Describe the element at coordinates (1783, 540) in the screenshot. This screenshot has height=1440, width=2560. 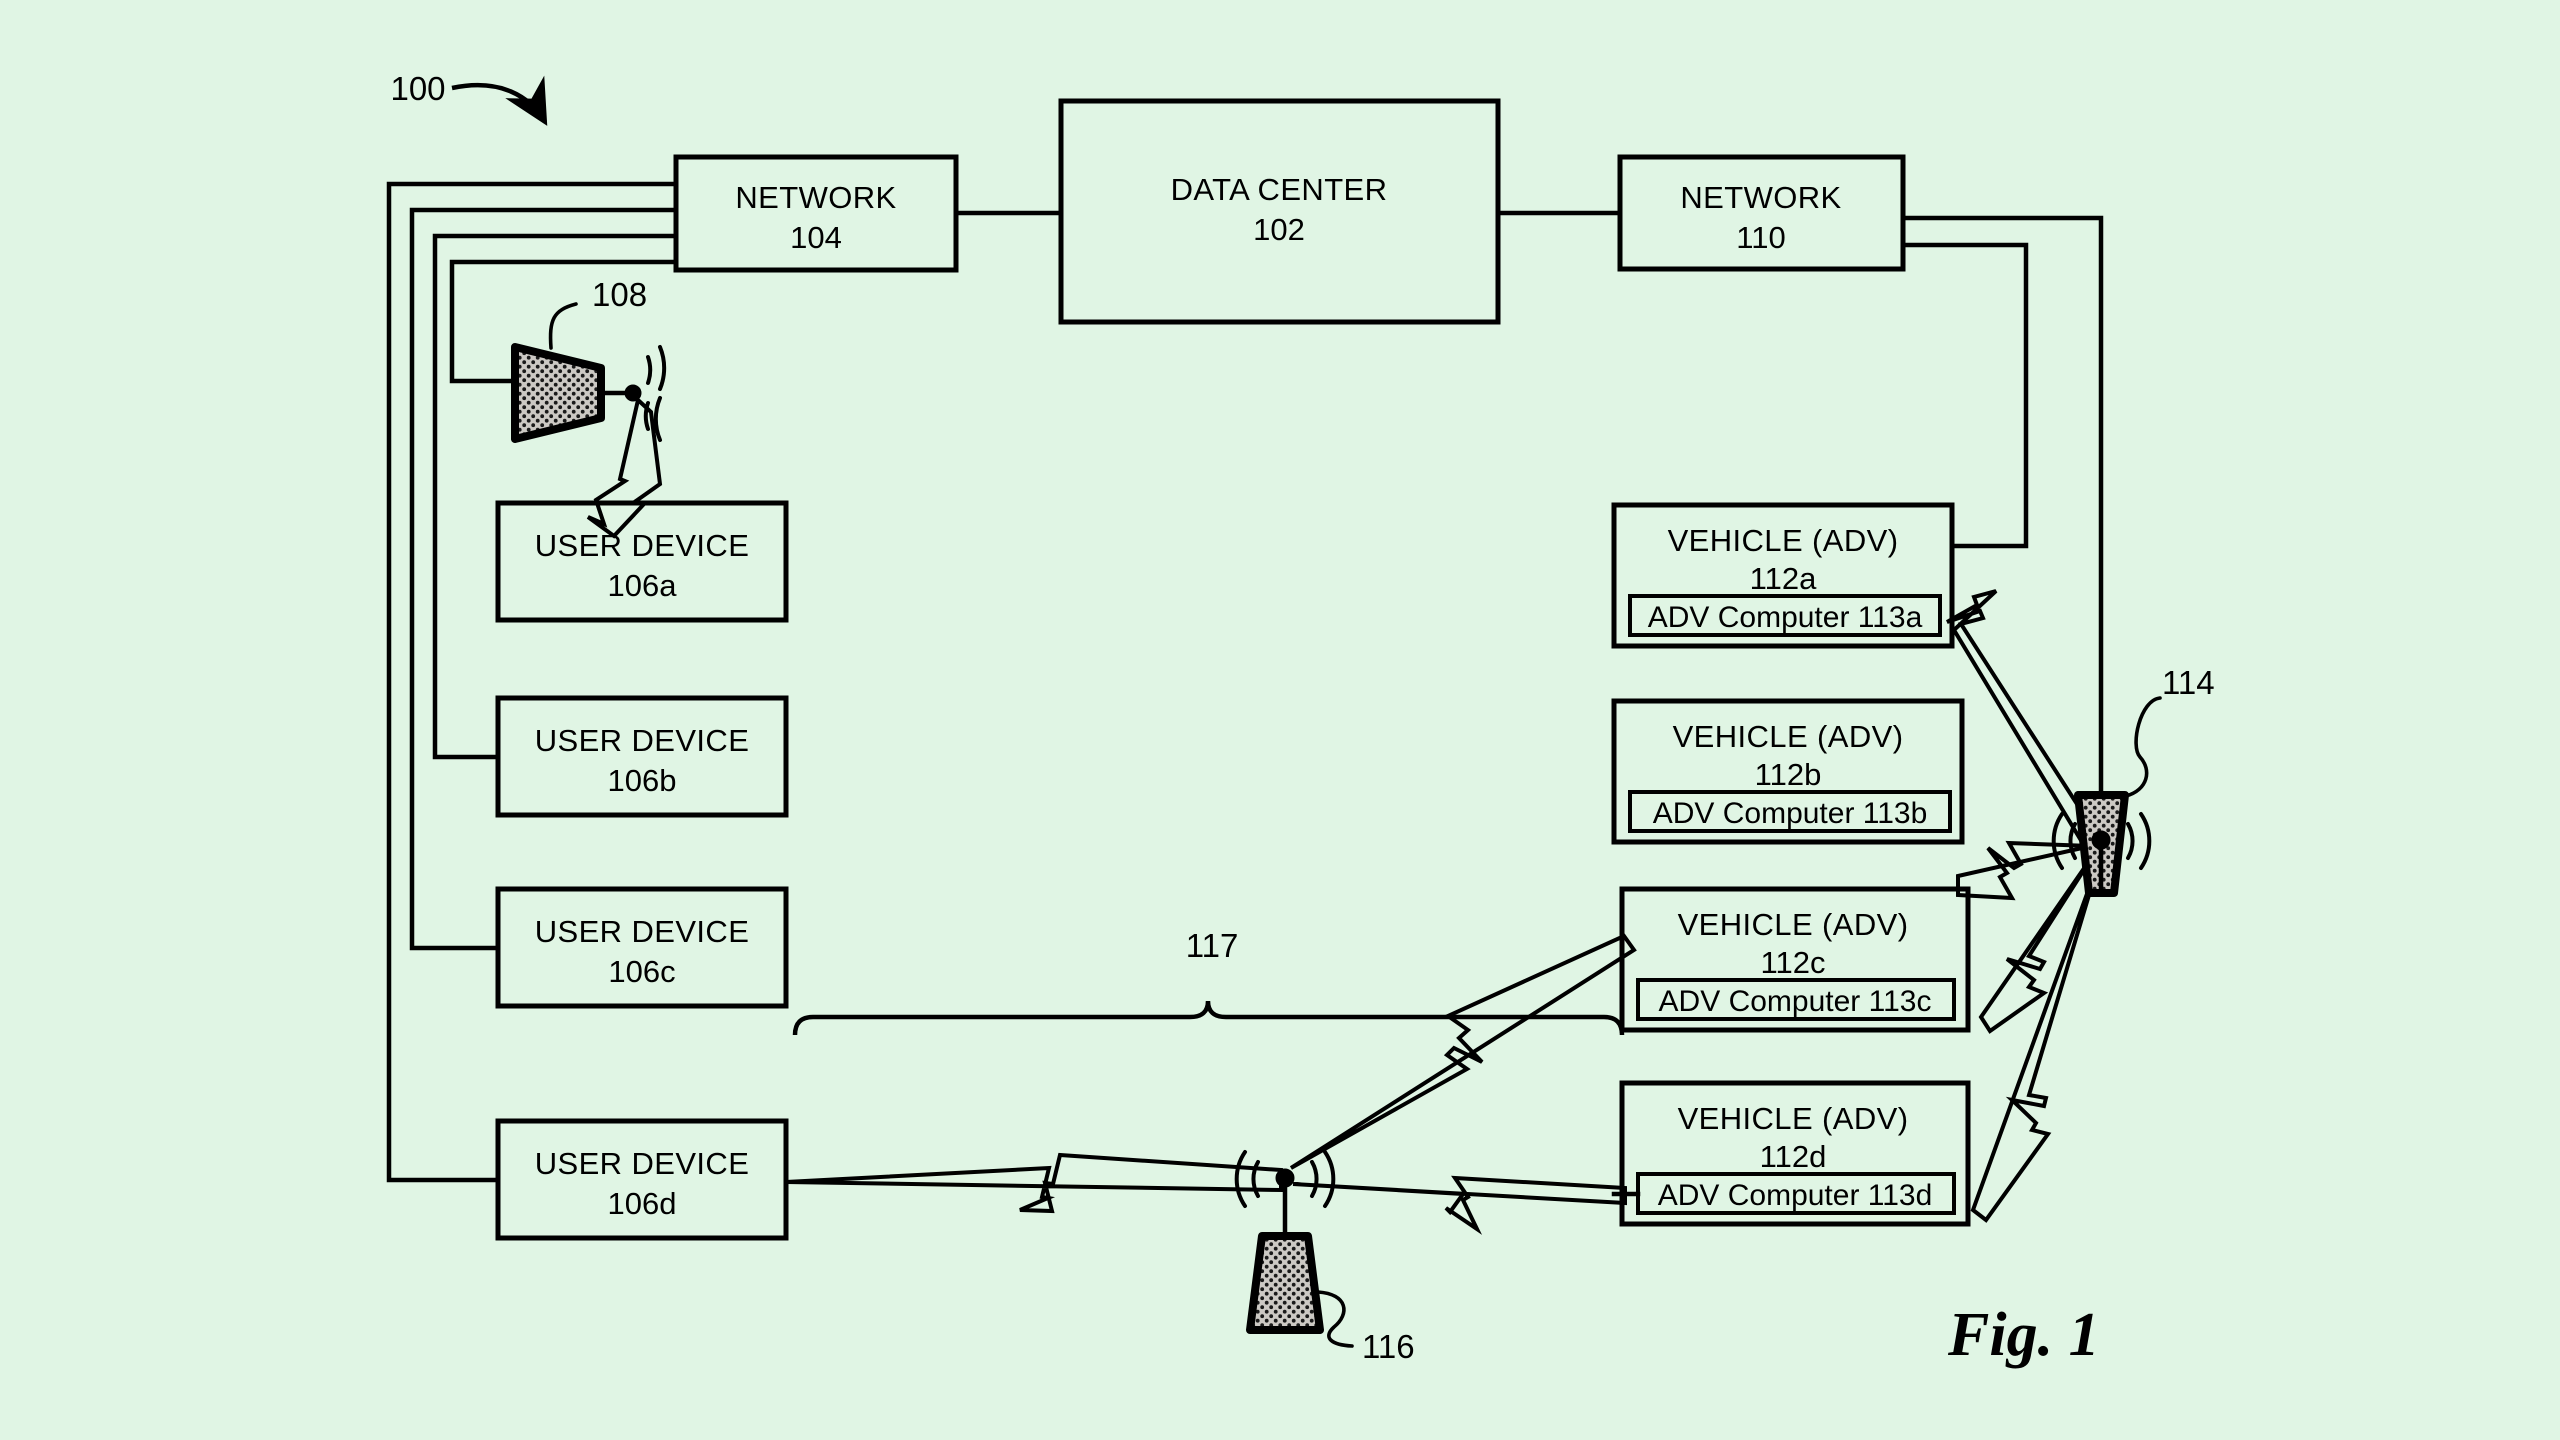
I see `vehicle-112a-title: VEHICLE (ADV)` at that location.